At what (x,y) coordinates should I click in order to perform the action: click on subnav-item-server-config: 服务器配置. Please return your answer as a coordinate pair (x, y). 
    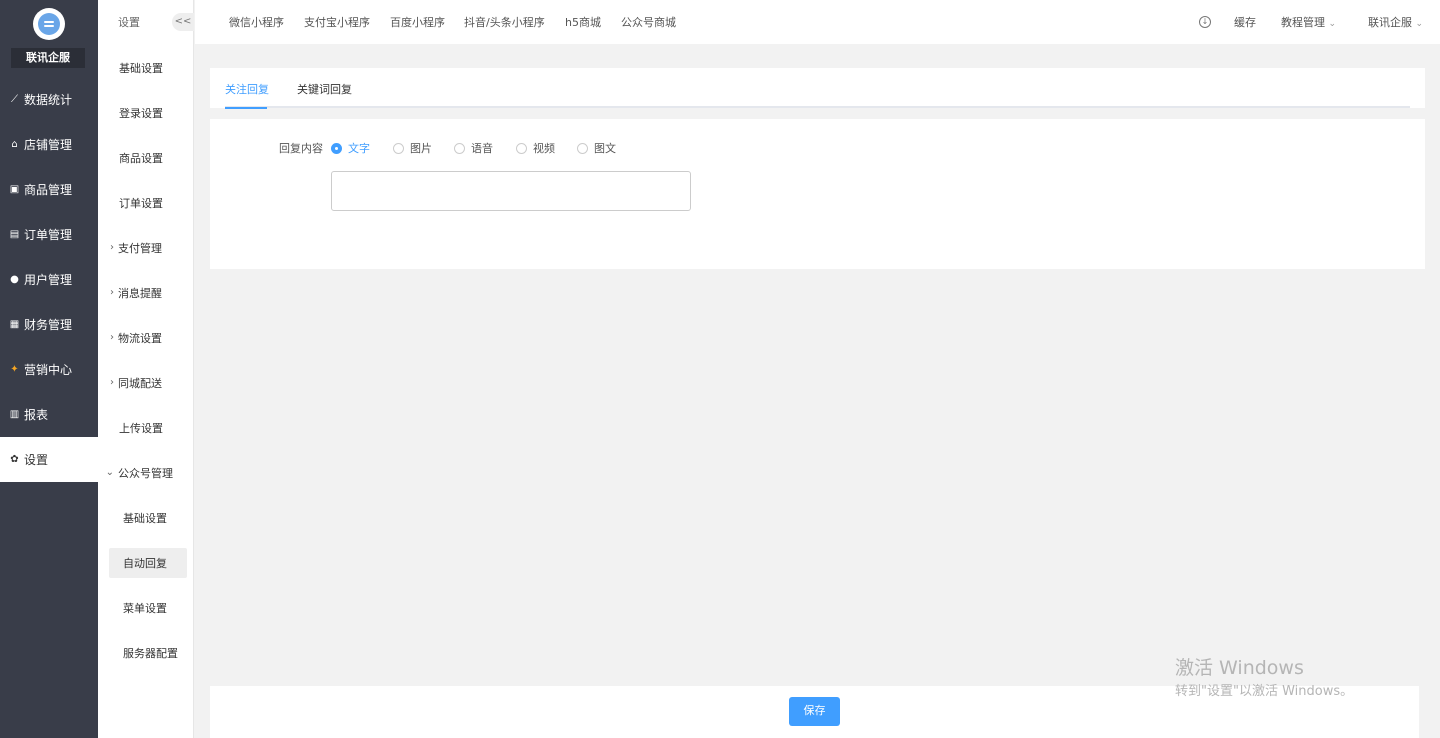
    Looking at the image, I should click on (146, 652).